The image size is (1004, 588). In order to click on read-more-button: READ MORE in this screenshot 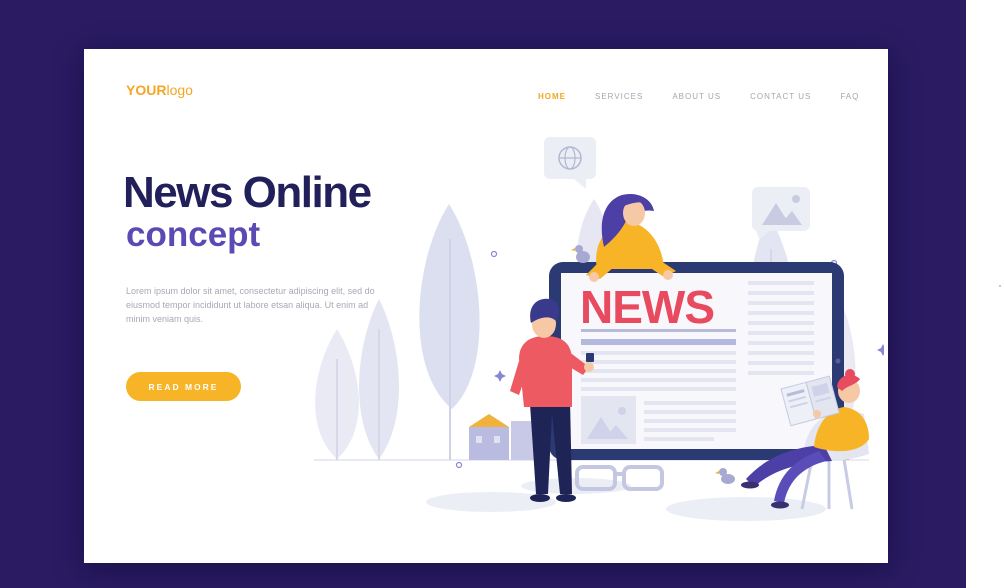, I will do `click(183, 386)`.